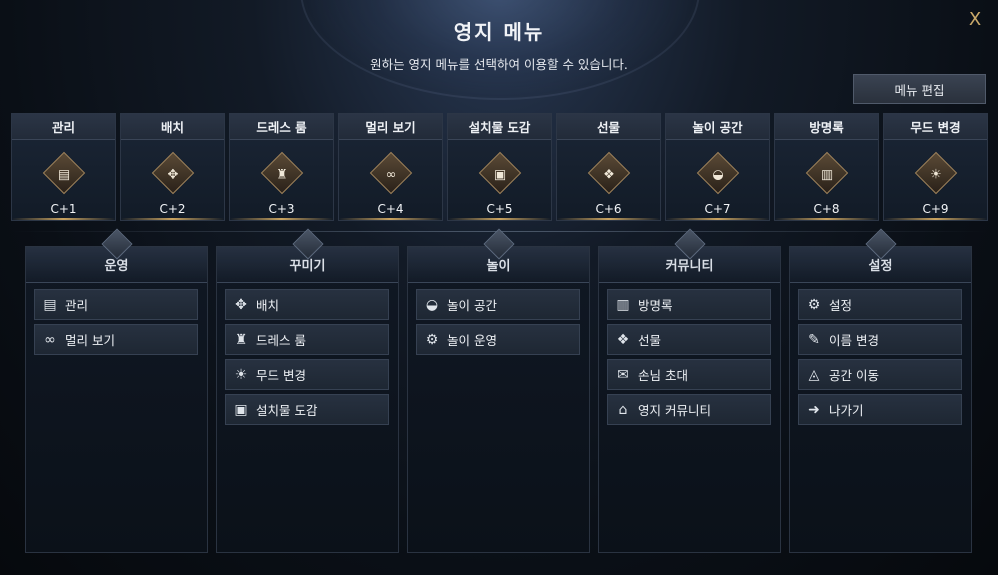 This screenshot has width=998, height=575. Describe the element at coordinates (935, 127) in the screenshot. I see `quick-card-label: 무드 변경` at that location.